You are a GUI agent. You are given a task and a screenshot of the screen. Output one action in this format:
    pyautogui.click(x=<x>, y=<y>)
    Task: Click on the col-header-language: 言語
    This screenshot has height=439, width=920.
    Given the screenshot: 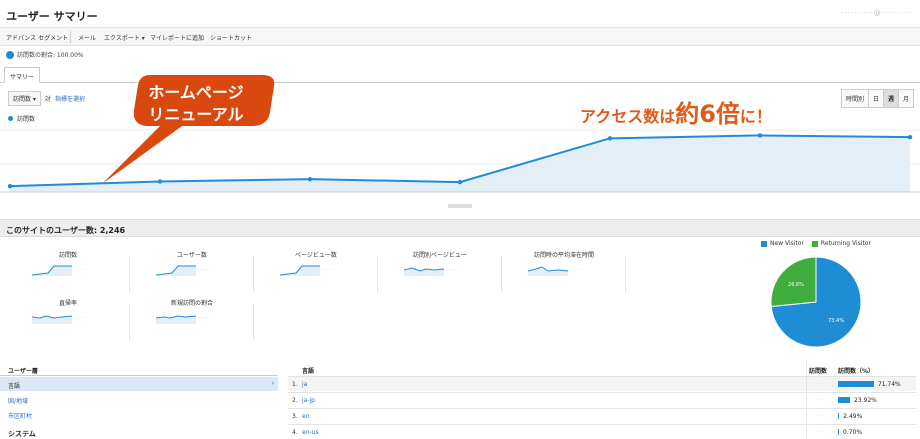 What is the action you would take?
    pyautogui.click(x=308, y=371)
    